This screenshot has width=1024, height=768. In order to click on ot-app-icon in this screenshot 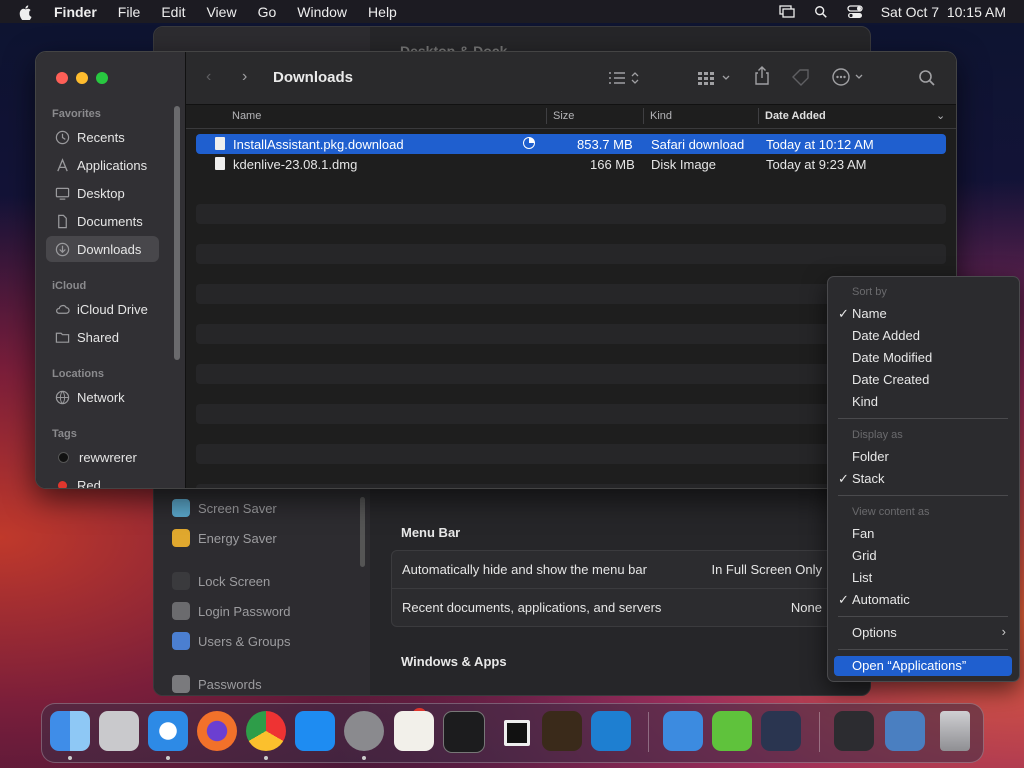, I will do `click(732, 731)`.